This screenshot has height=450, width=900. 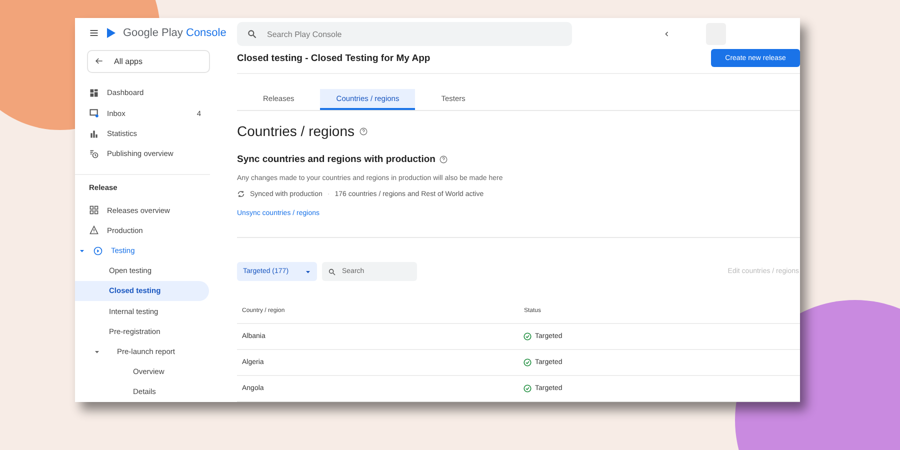 I want to click on all-apps-button: All apps, so click(x=148, y=61).